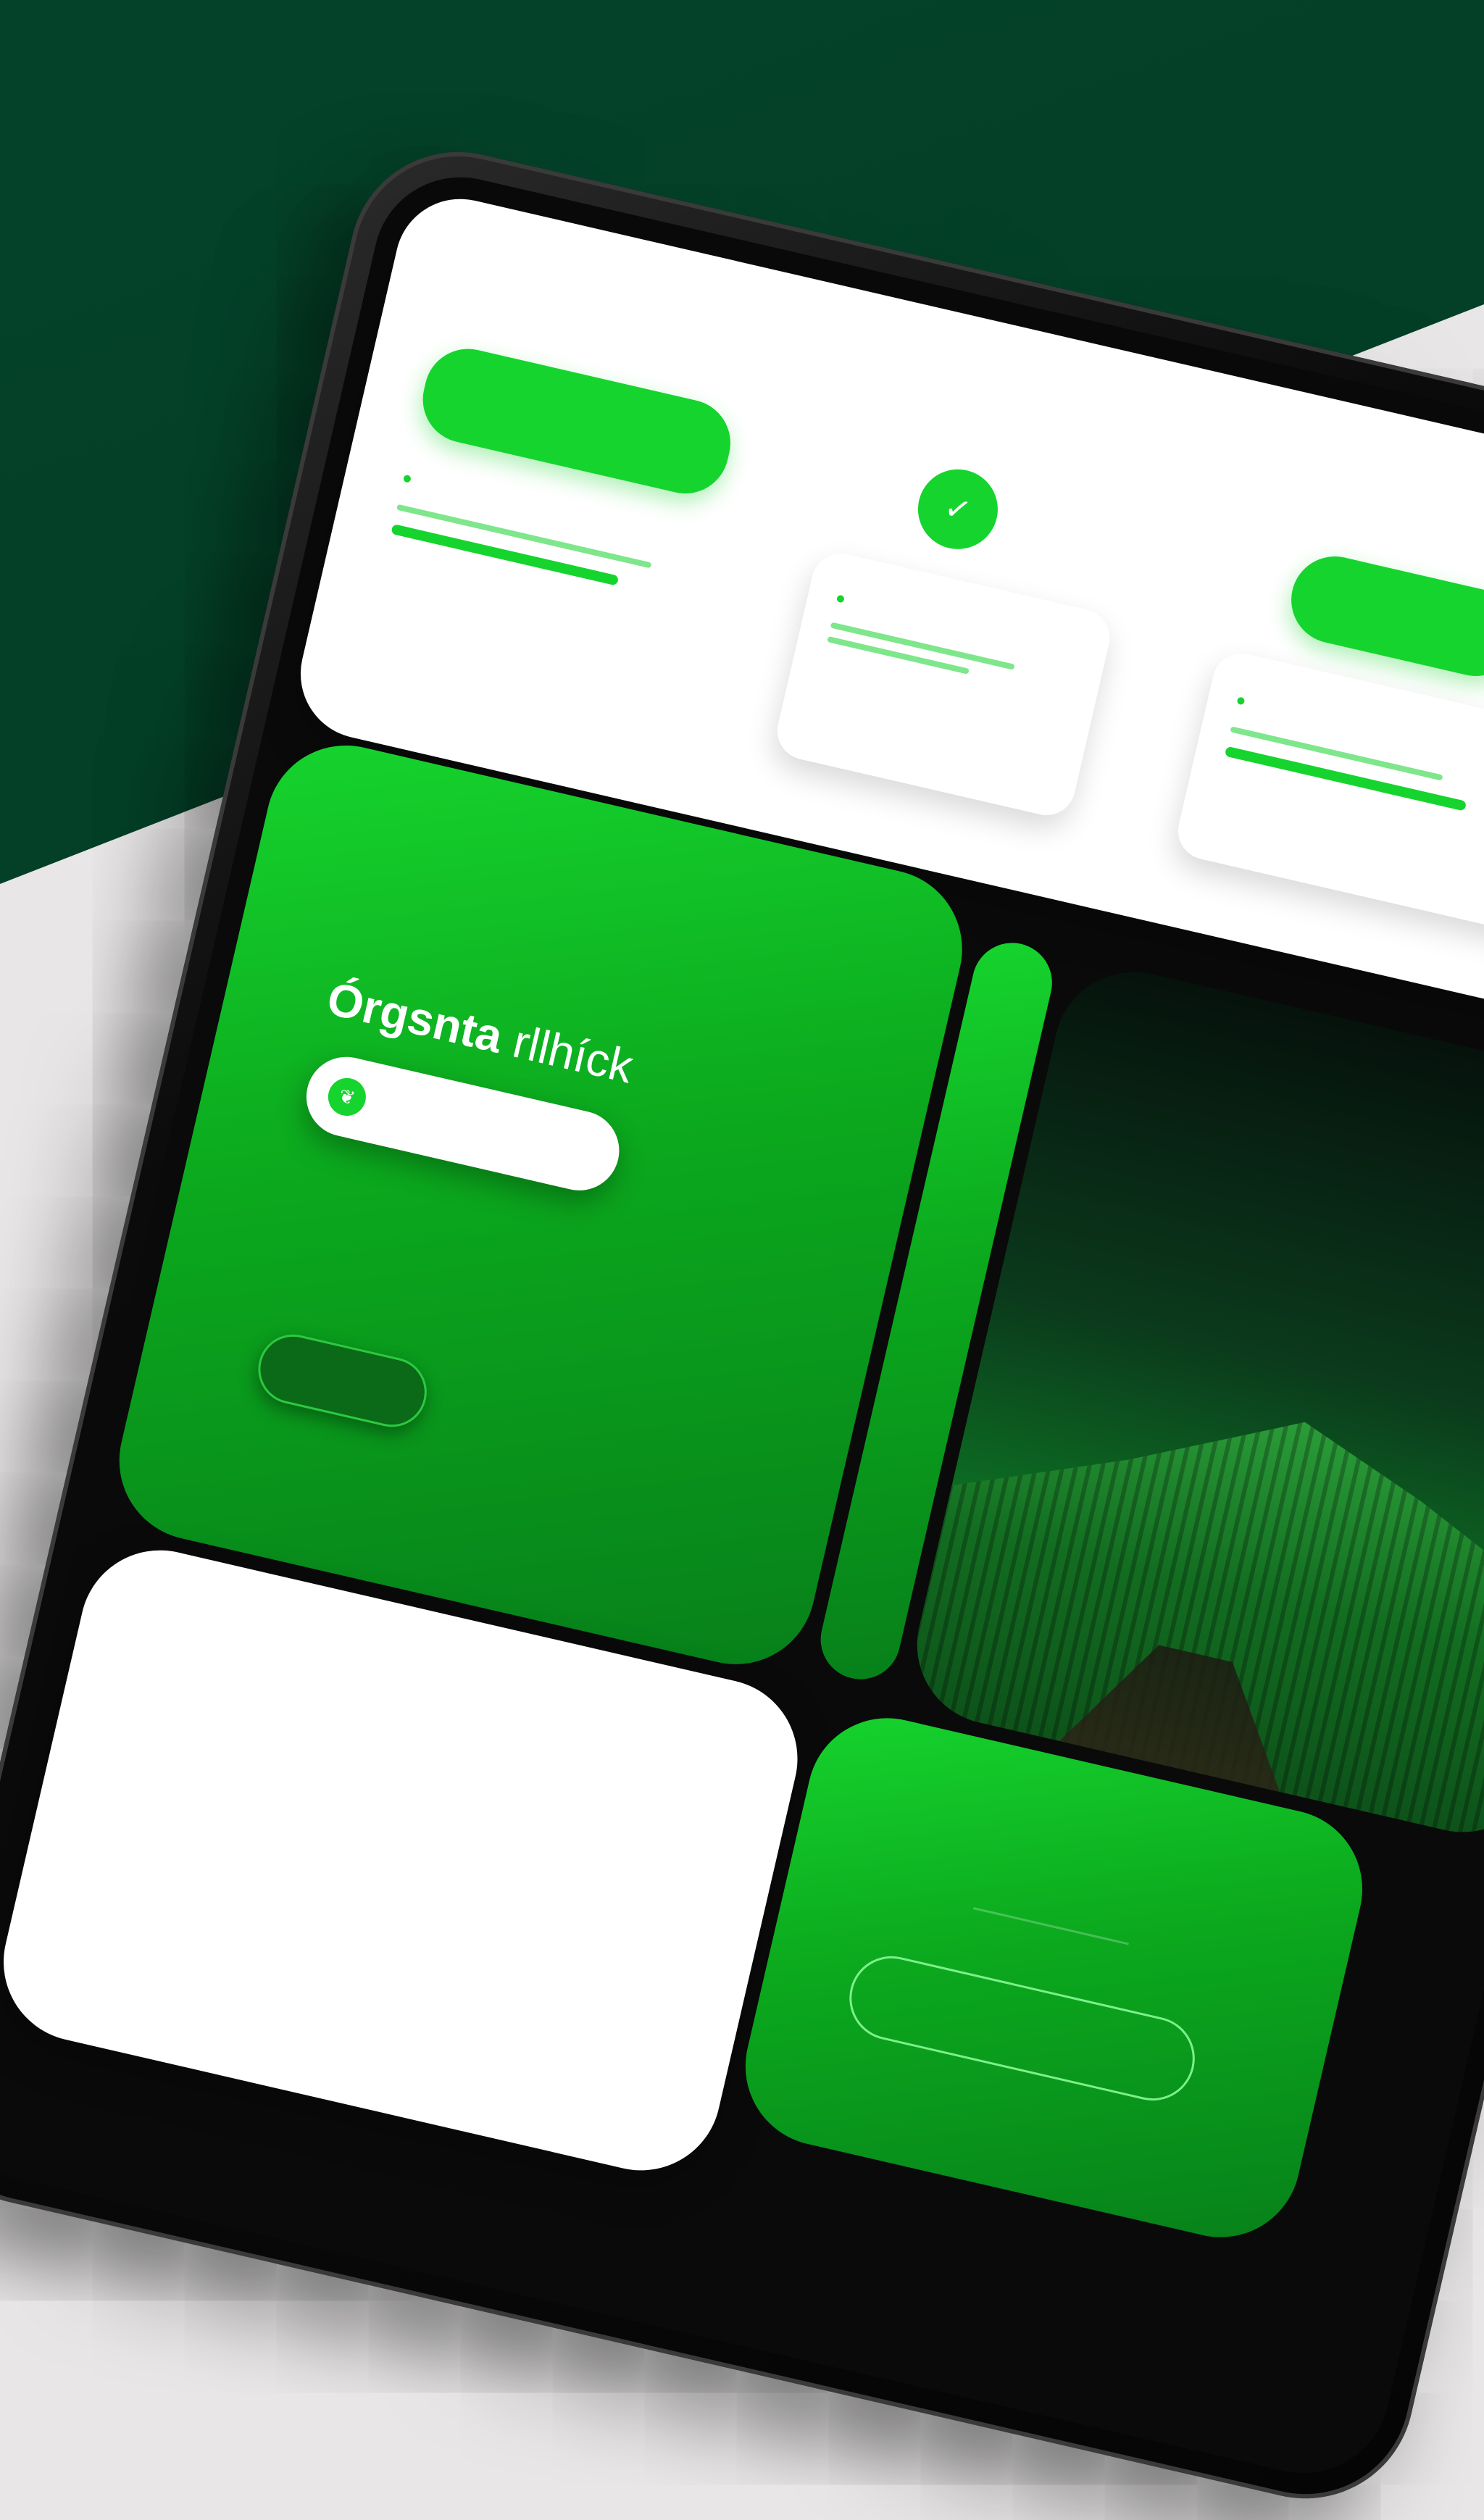 This screenshot has height=2520, width=1484. I want to click on check-icon: ✓, so click(958, 509).